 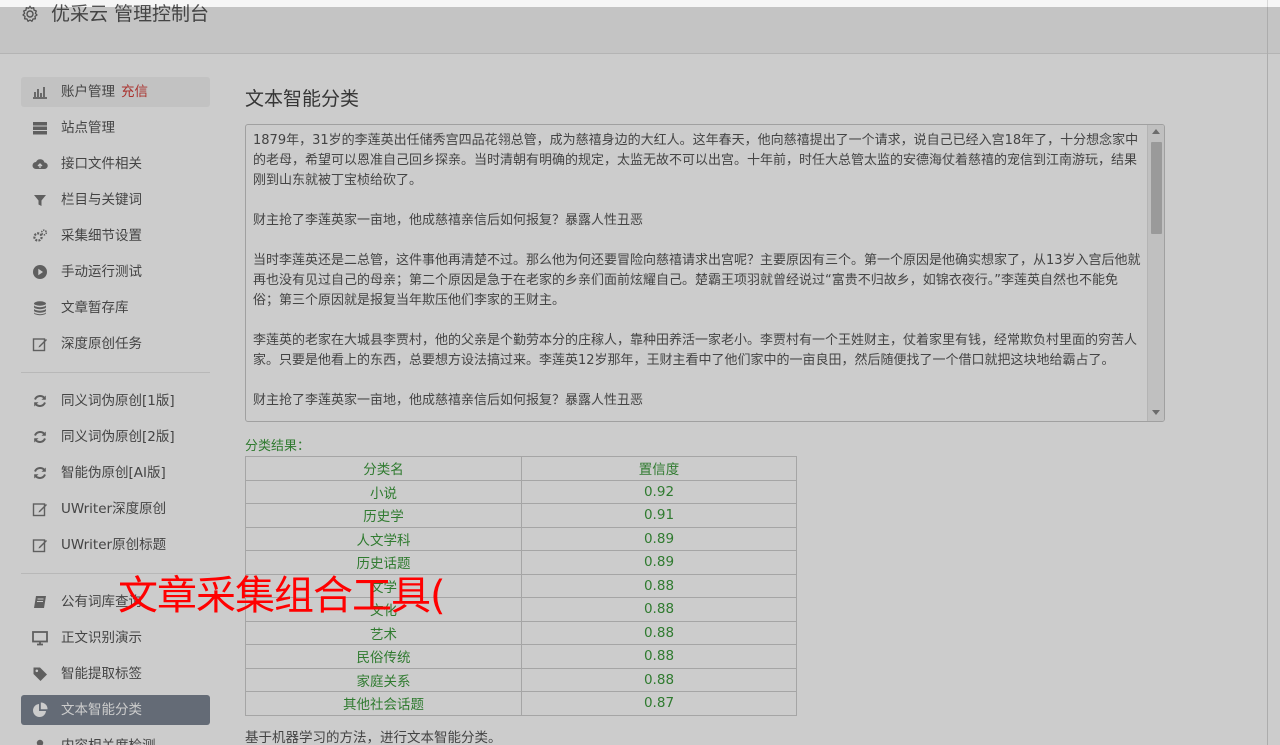 I want to click on sidebar-item-columns-keywords: 栏目与关键词, so click(x=115, y=200).